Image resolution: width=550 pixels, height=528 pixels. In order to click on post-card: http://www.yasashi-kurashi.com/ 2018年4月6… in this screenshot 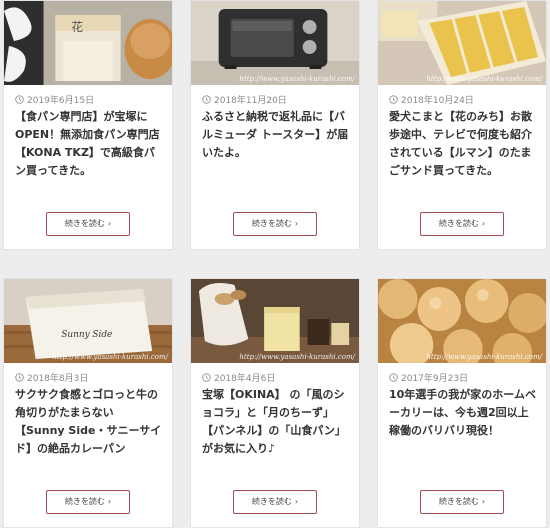, I will do `click(275, 403)`.